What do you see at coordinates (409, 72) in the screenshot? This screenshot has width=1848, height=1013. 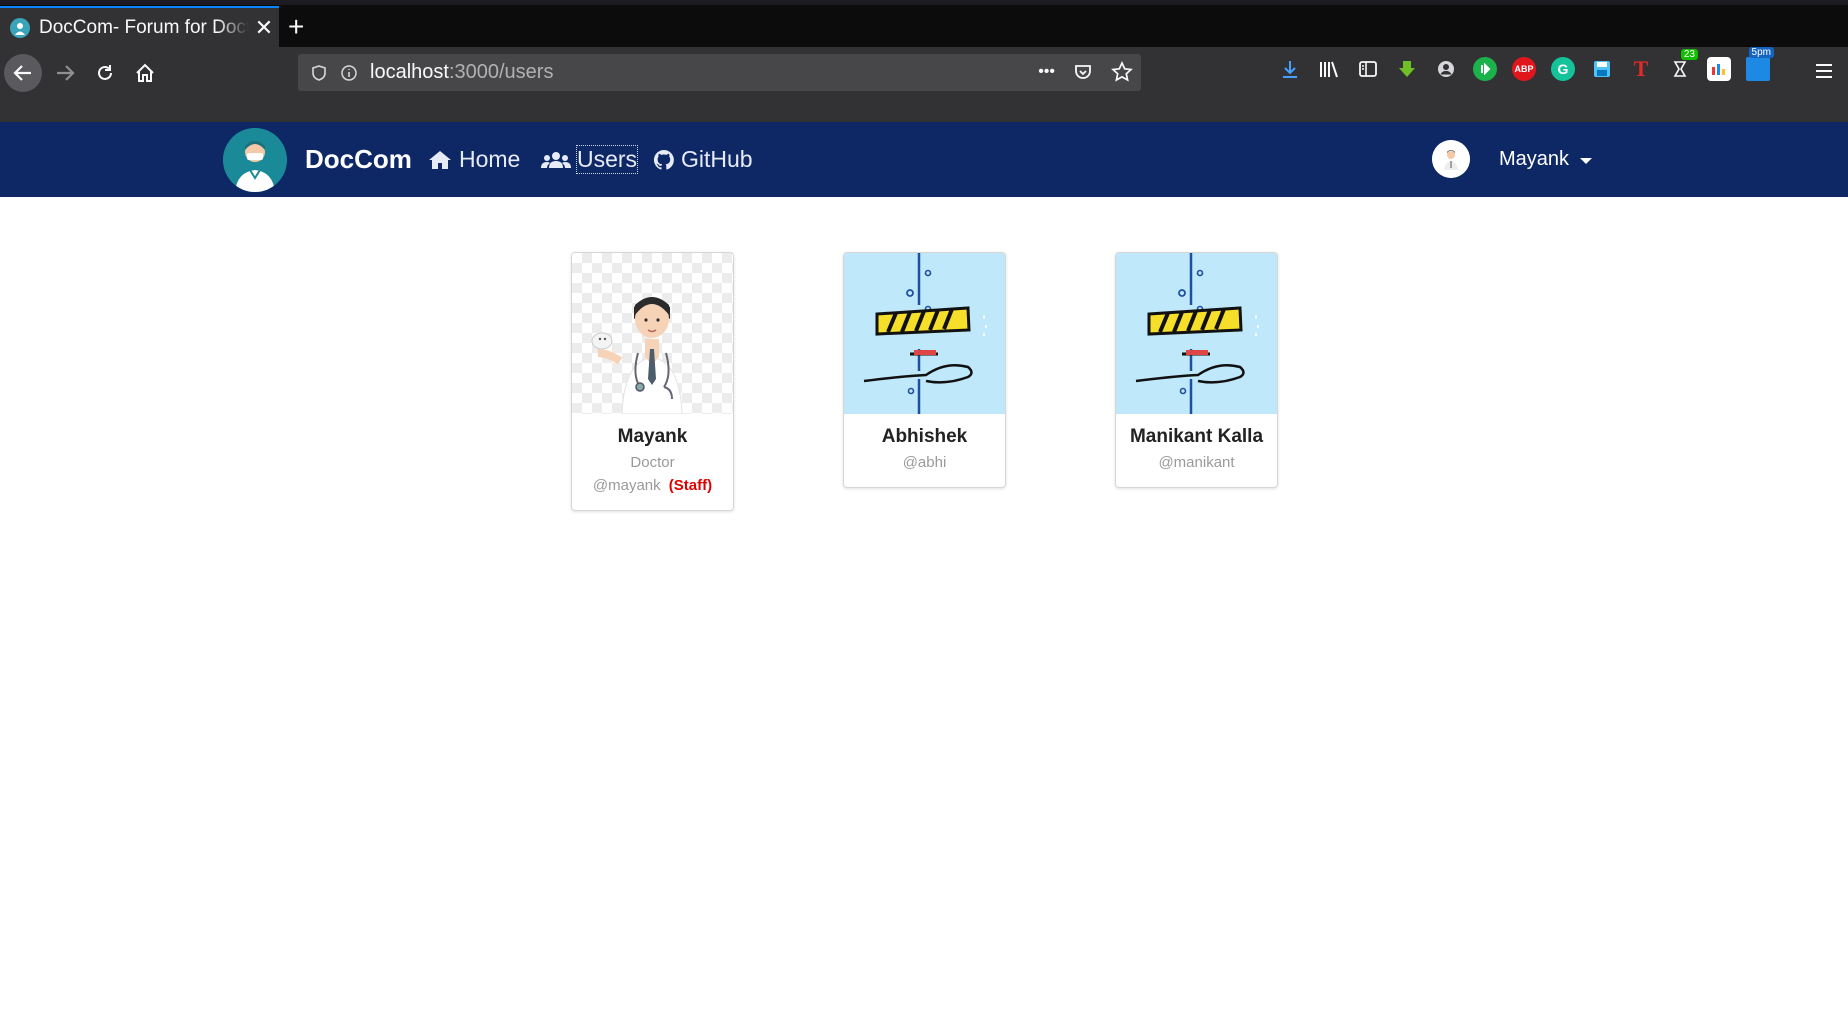 I see `url-host: localhost` at bounding box center [409, 72].